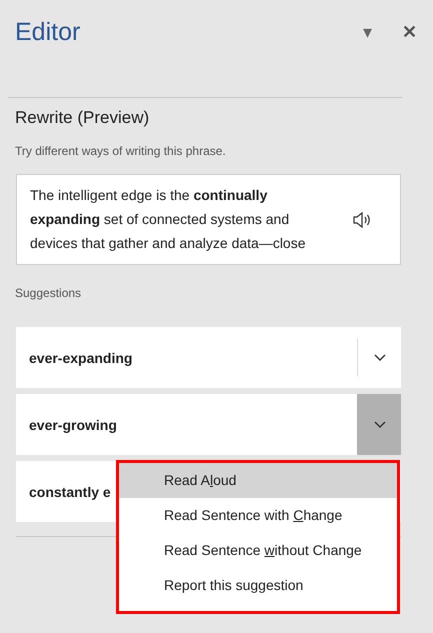 Image resolution: width=433 pixels, height=633 pixels. Describe the element at coordinates (82, 118) in the screenshot. I see `section-heading: Rewrite (Preview)` at that location.